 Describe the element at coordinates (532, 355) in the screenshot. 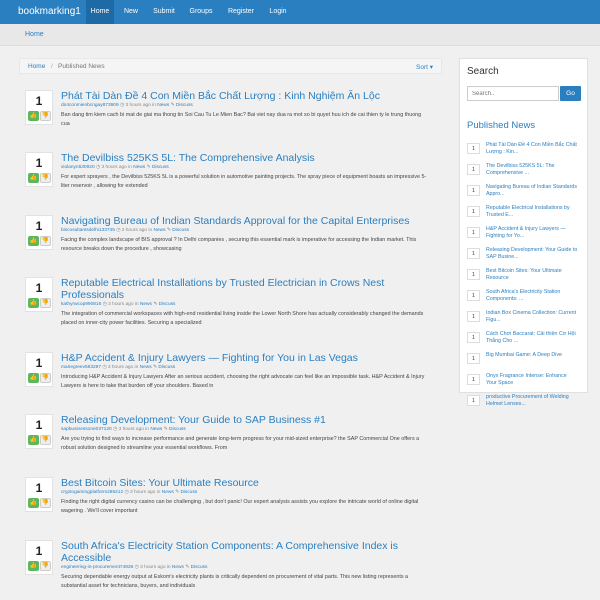

I see `published-link: Big Mumbai Game: A Deep Dive` at that location.